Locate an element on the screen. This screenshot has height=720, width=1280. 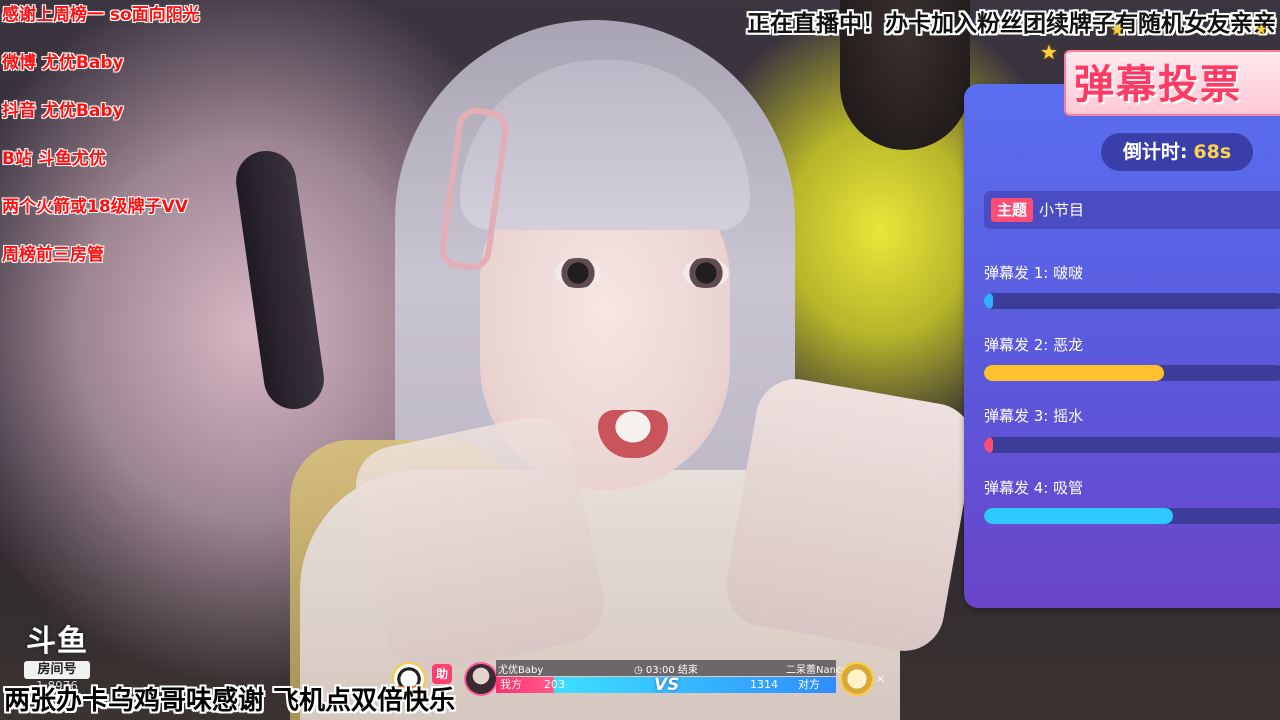
close-icon: × is located at coordinates (880, 678).